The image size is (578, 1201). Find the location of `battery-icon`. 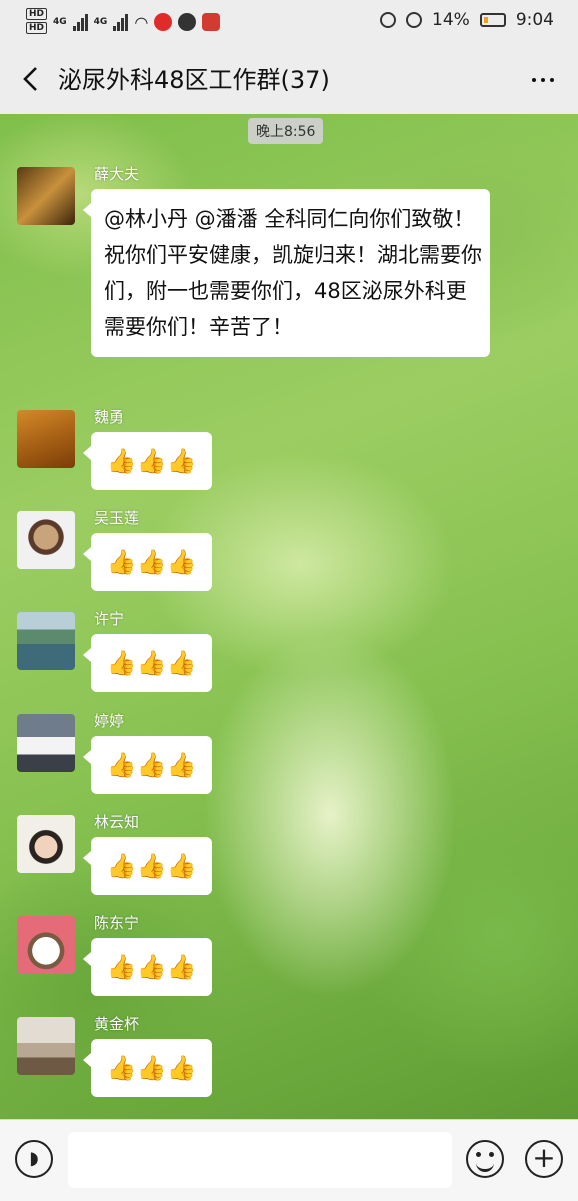

battery-icon is located at coordinates (492, 20).